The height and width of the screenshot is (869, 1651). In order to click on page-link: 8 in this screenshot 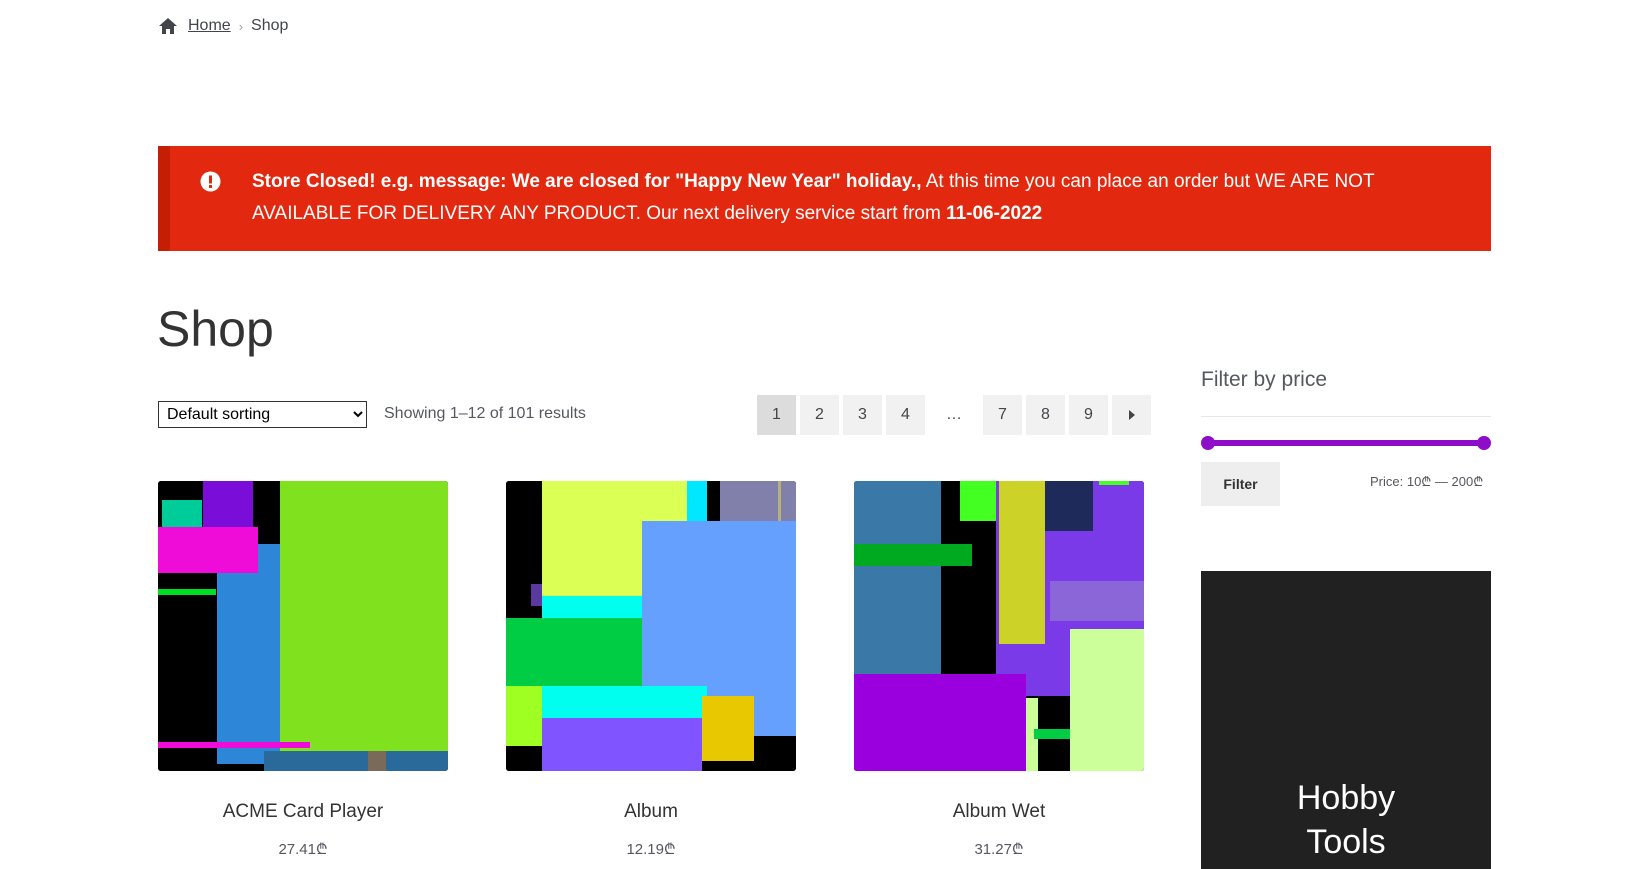, I will do `click(1045, 415)`.